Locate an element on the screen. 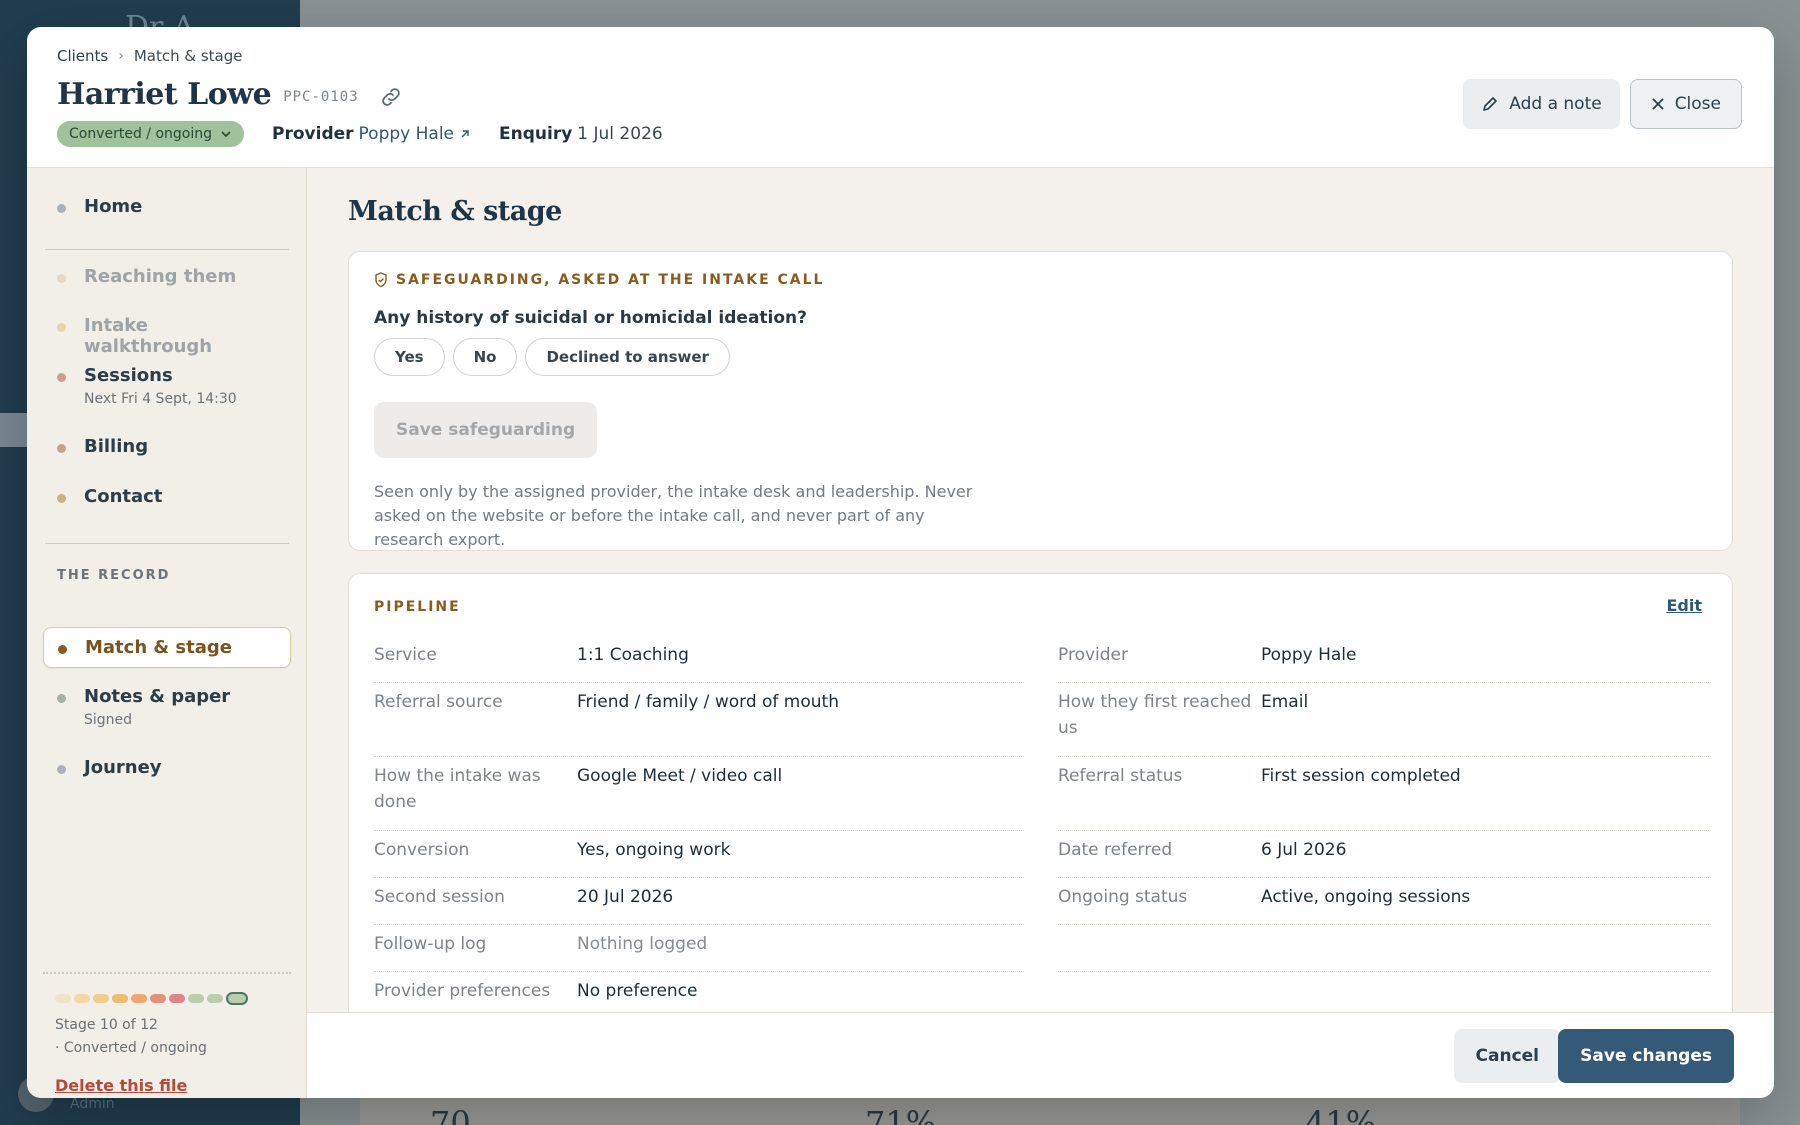 The height and width of the screenshot is (1125, 1800). field-label: How they first reached us is located at coordinates (1155, 715).